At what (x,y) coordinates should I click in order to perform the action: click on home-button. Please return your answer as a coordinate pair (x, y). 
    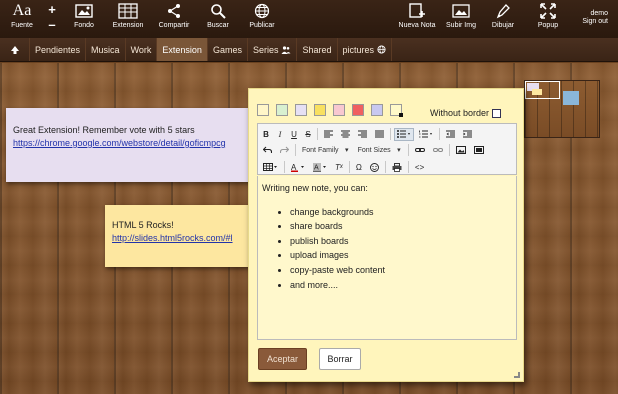
    Looking at the image, I should click on (15, 49).